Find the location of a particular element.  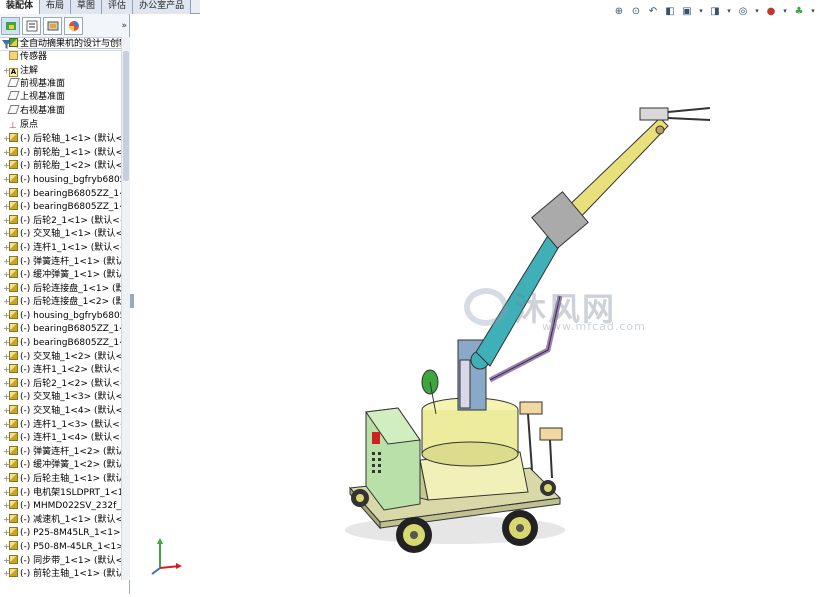

tree-item: +(-) bearingB6805ZZ_1<3 is located at coordinates (60, 329).